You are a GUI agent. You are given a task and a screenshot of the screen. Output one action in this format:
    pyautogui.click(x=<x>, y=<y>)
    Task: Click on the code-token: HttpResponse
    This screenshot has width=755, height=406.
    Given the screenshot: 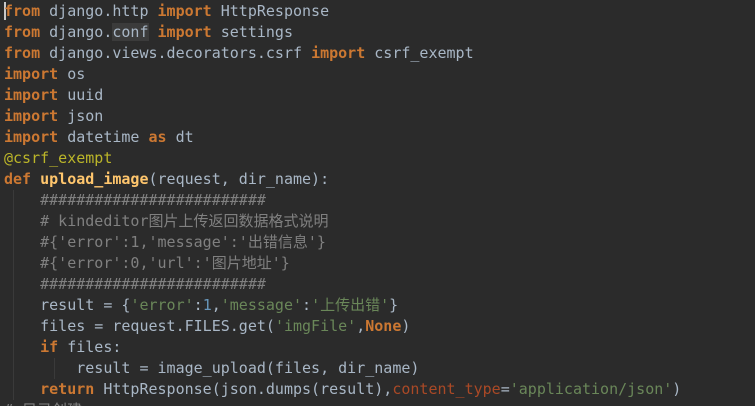 What is the action you would take?
    pyautogui.click(x=270, y=11)
    